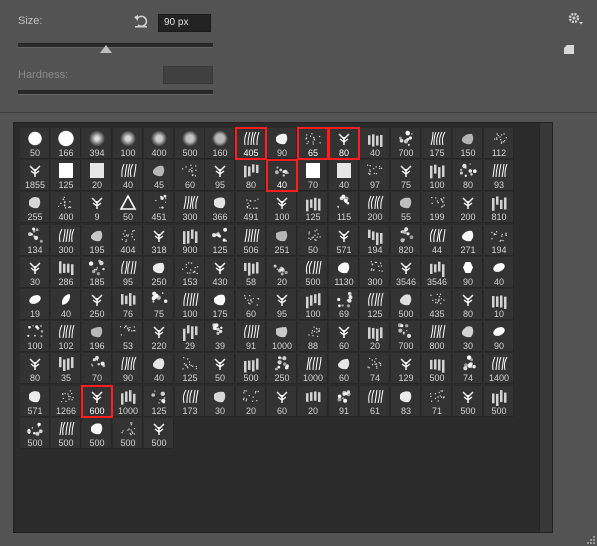 The height and width of the screenshot is (546, 597). Describe the element at coordinates (97, 401) in the screenshot. I see `brush-preset-cell: 600` at that location.